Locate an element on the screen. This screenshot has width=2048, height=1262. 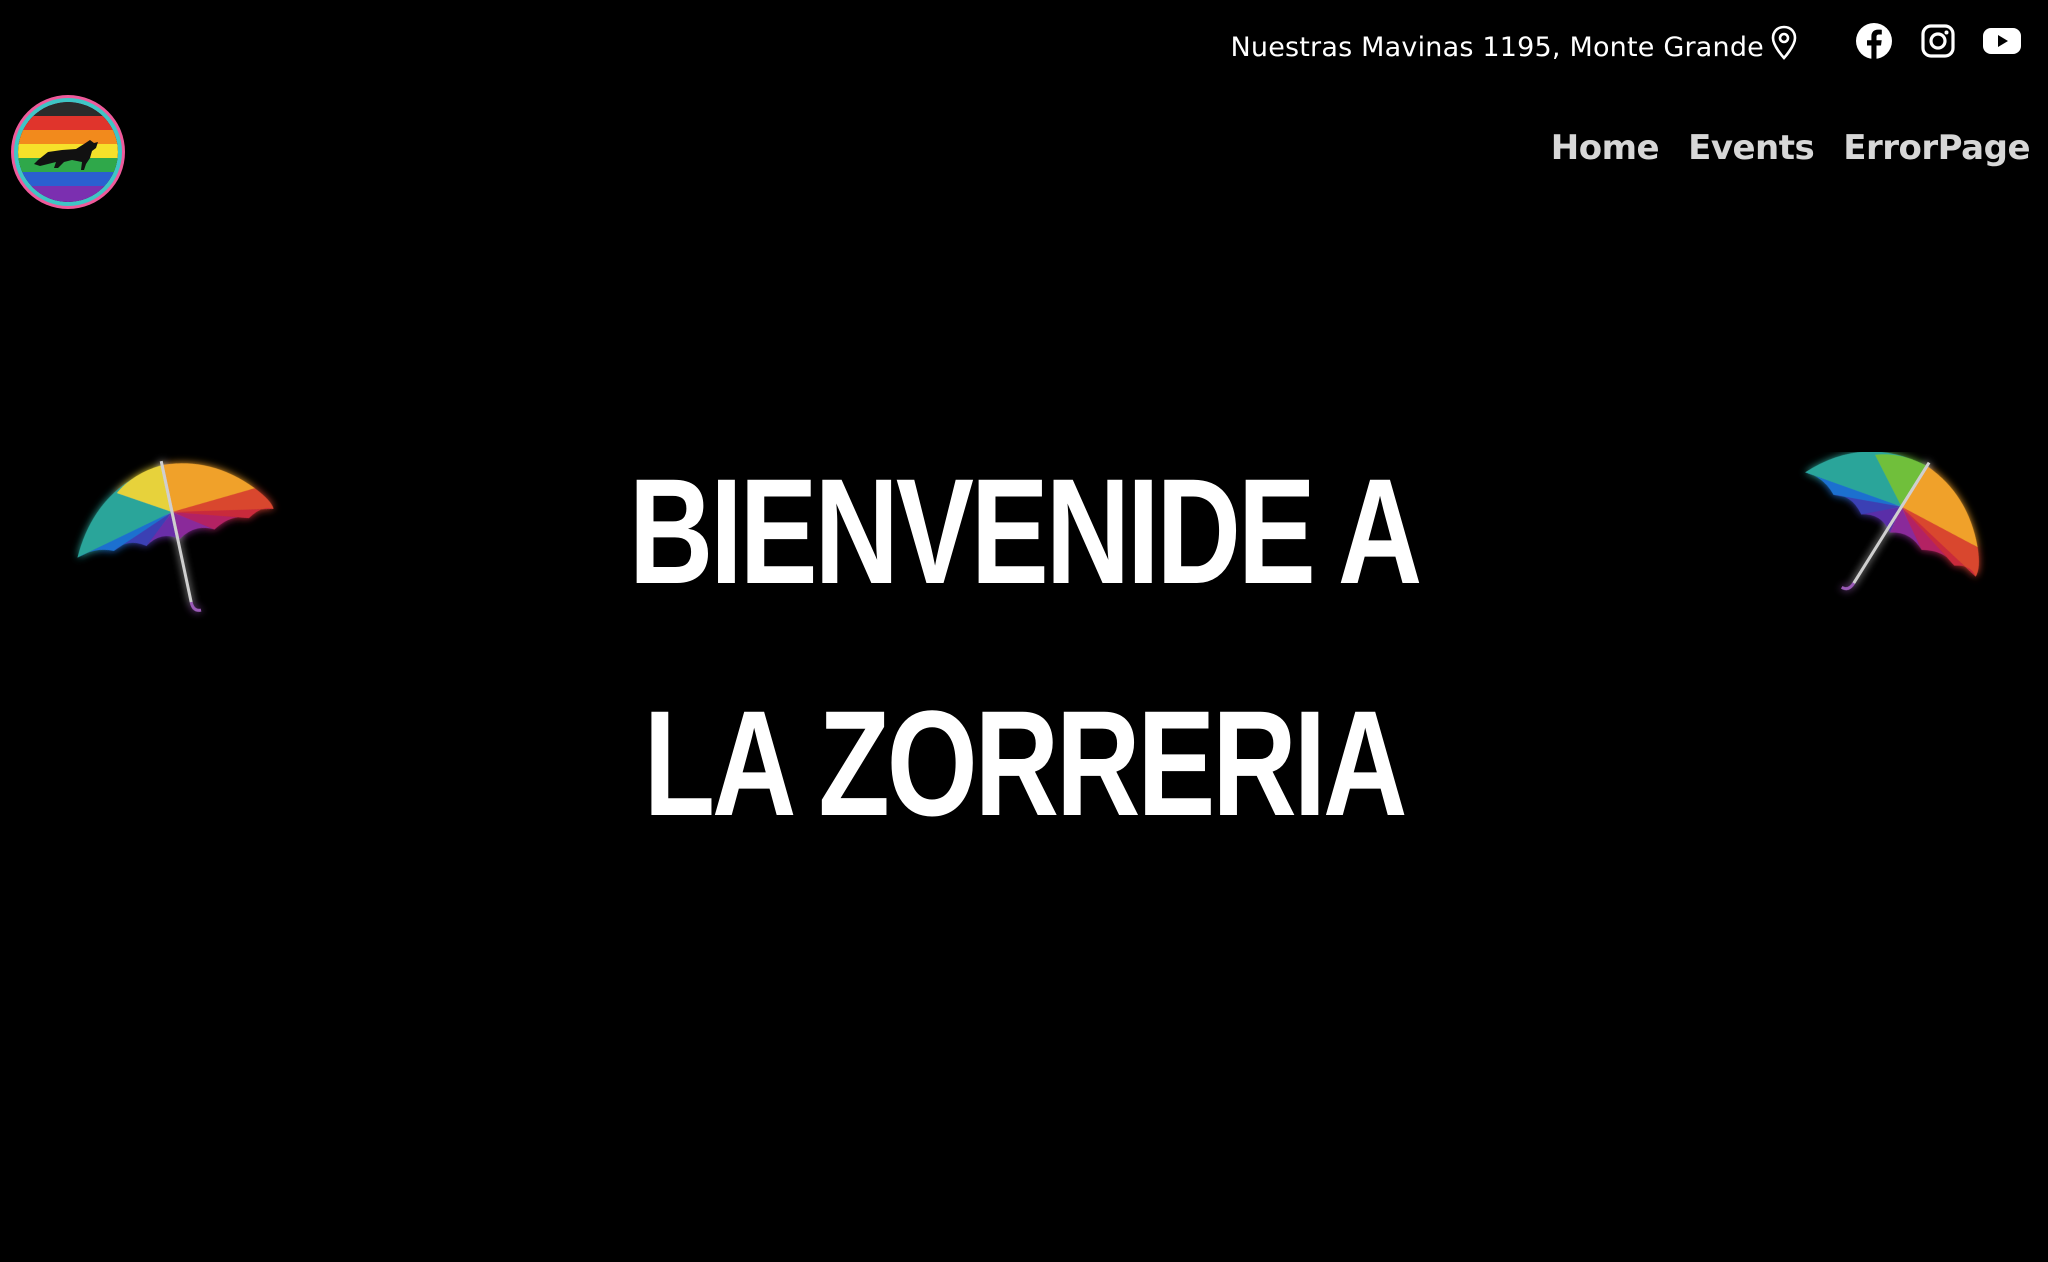
top-bar: Nuestras Mavinas 1195, Monte Grande is located at coordinates (1626, 47).